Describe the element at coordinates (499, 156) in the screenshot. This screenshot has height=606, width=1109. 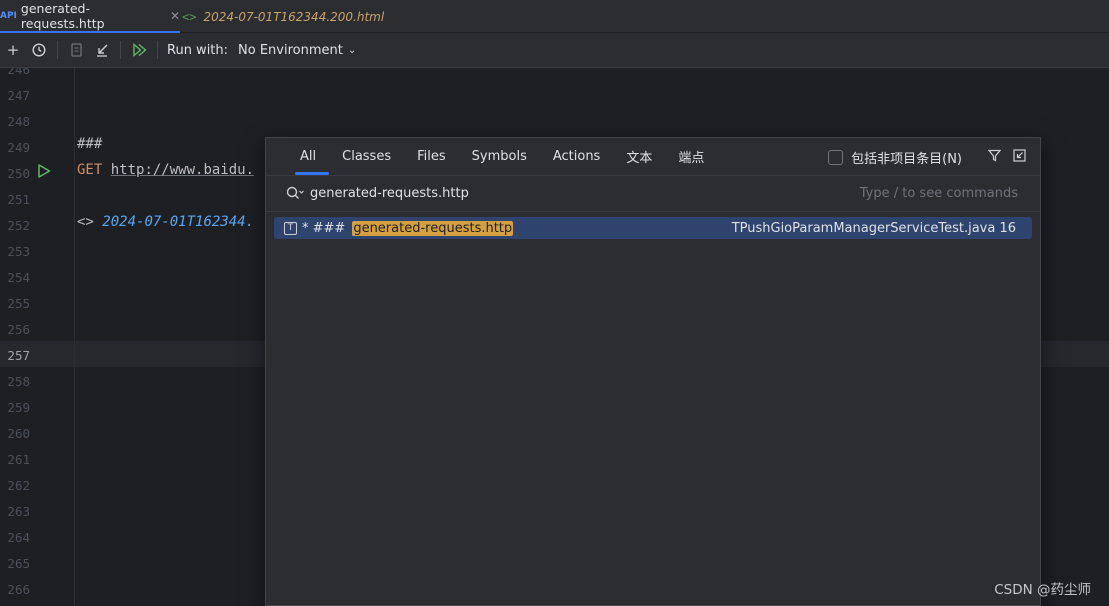
I see `tab-symbols: Symbols` at that location.